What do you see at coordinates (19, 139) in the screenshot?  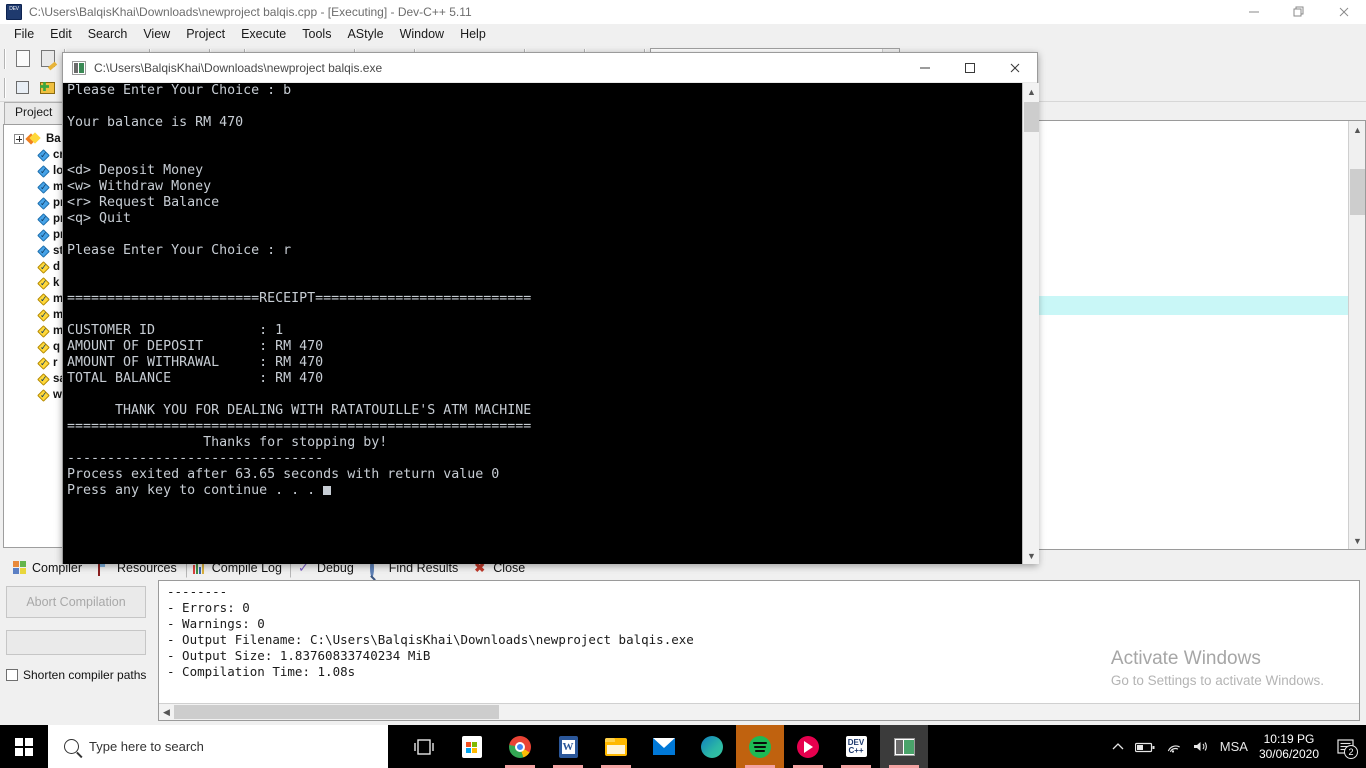 I see `expand-icon` at bounding box center [19, 139].